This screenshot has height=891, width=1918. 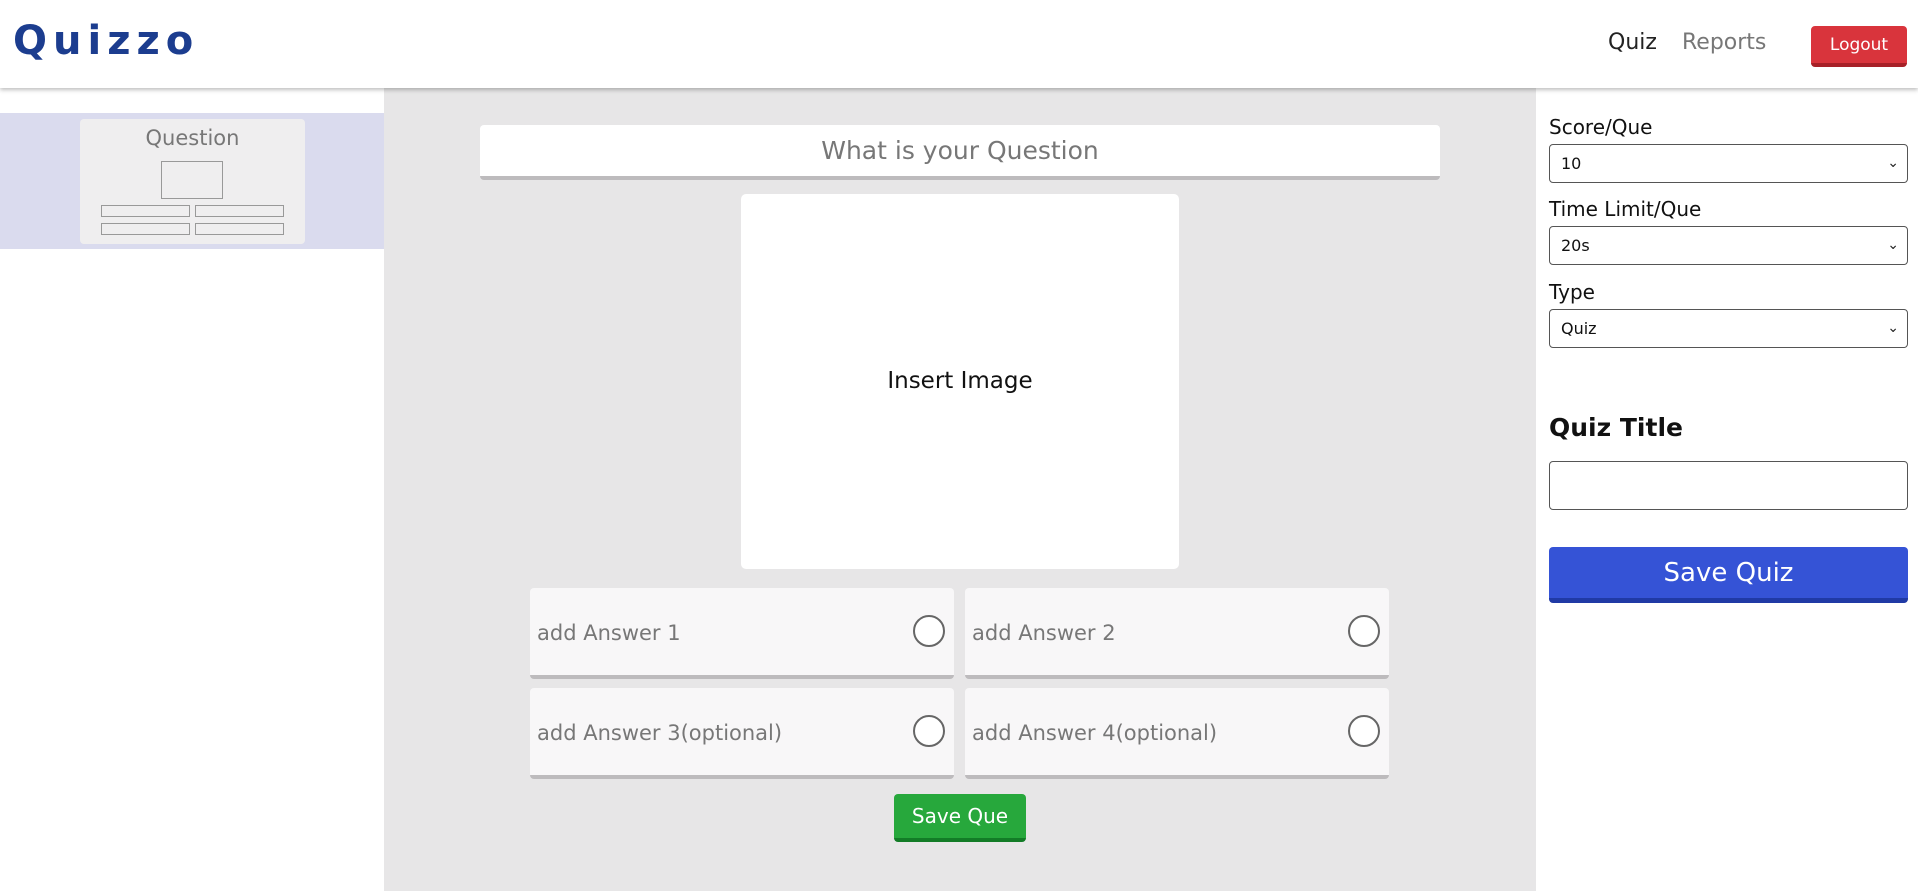 I want to click on save-quiz-button: Save Quiz, so click(x=1728, y=575).